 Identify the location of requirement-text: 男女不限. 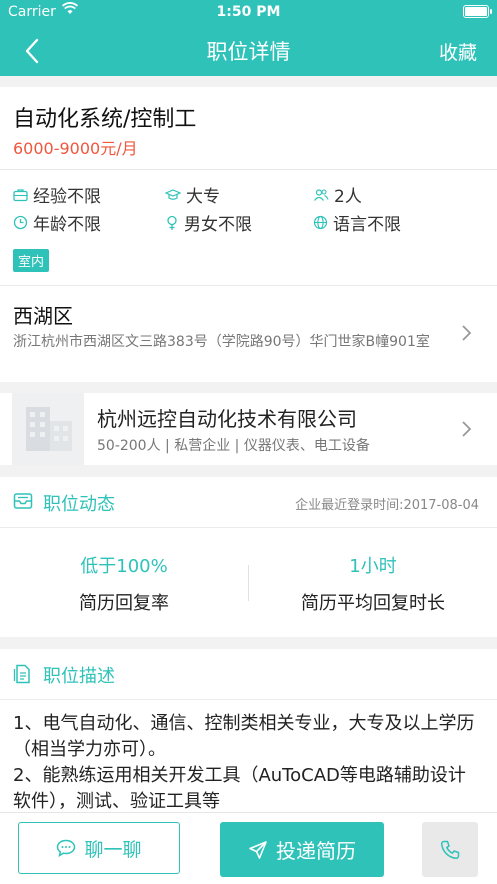
(218, 225).